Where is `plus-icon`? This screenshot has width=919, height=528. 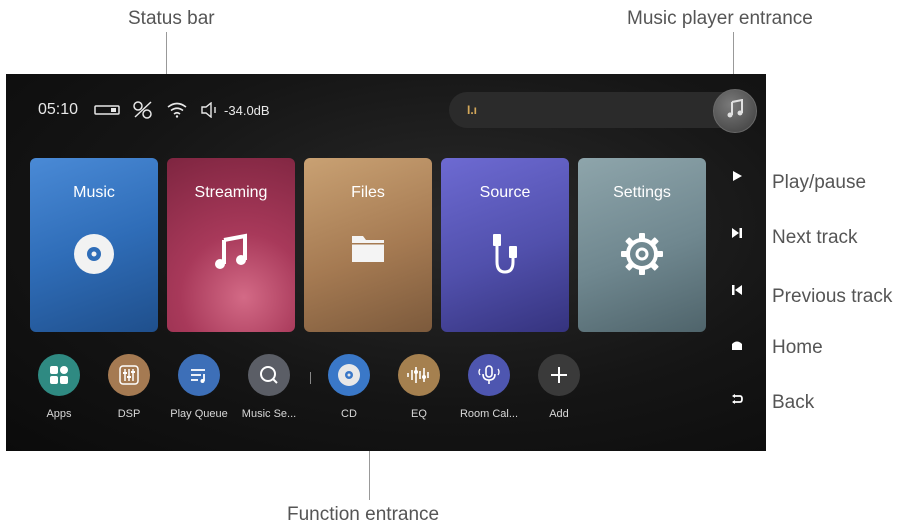
plus-icon is located at coordinates (559, 375).